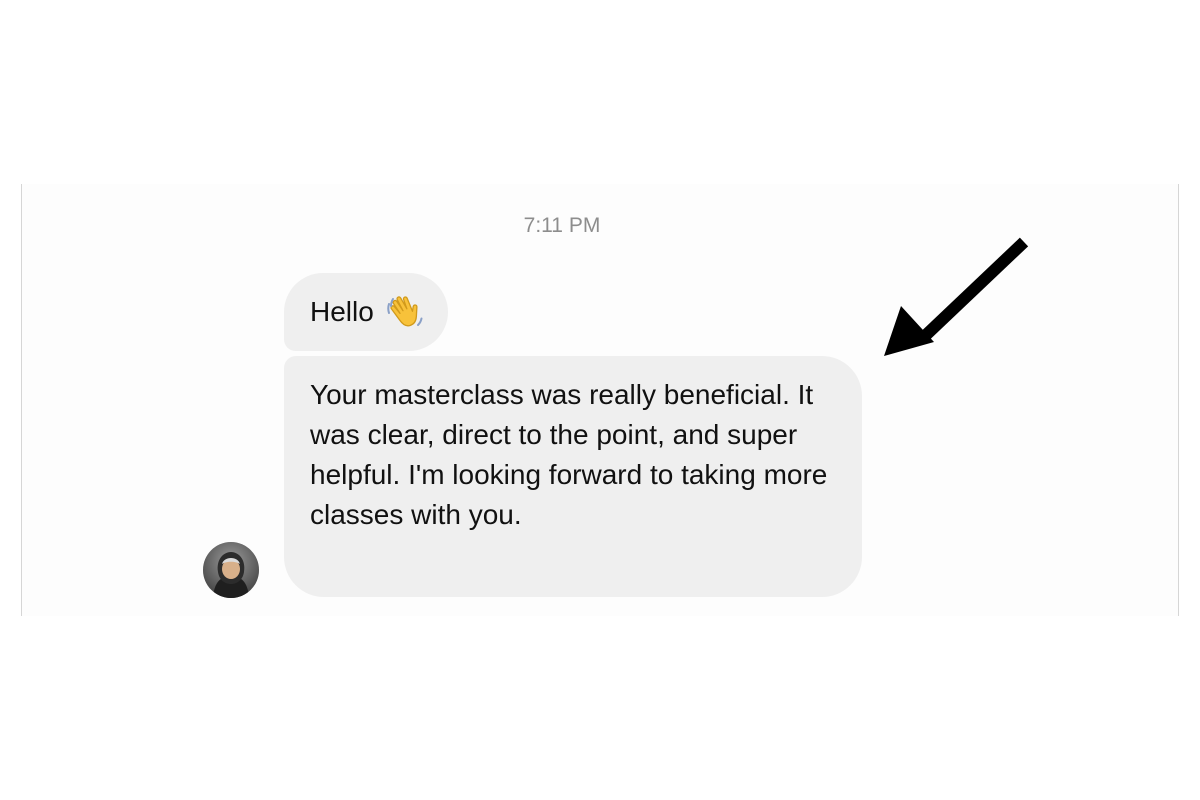 This screenshot has width=1200, height=800. What do you see at coordinates (231, 570) in the screenshot?
I see `avatar` at bounding box center [231, 570].